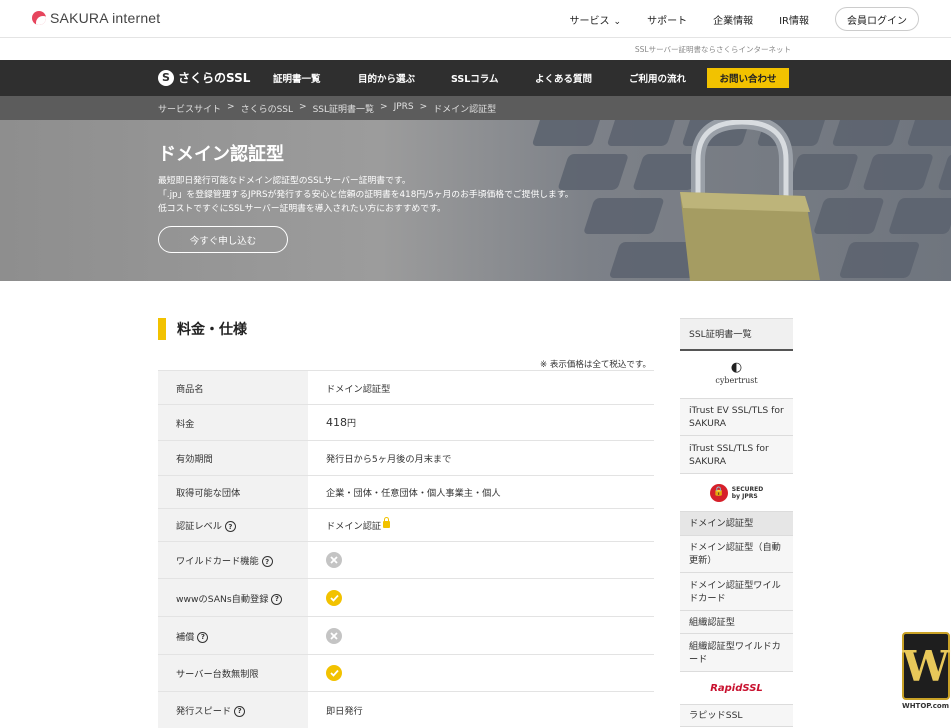 Image resolution: width=951 pixels, height=728 pixels. What do you see at coordinates (189, 108) in the screenshot?
I see `crumb-service-site: サービスサイト` at bounding box center [189, 108].